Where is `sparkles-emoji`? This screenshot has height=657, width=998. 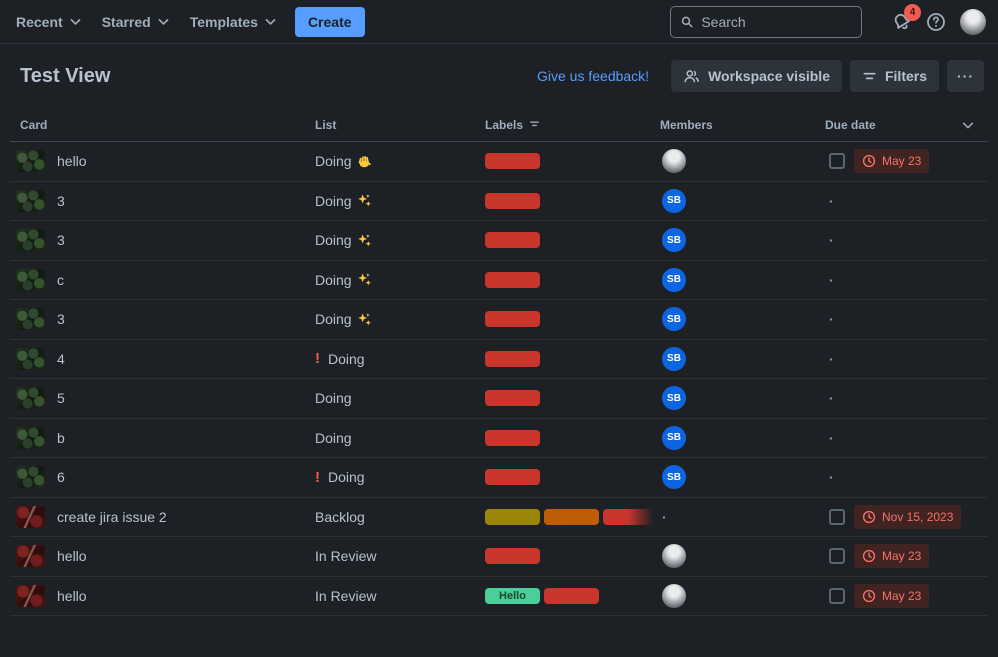 sparkles-emoji is located at coordinates (364, 200).